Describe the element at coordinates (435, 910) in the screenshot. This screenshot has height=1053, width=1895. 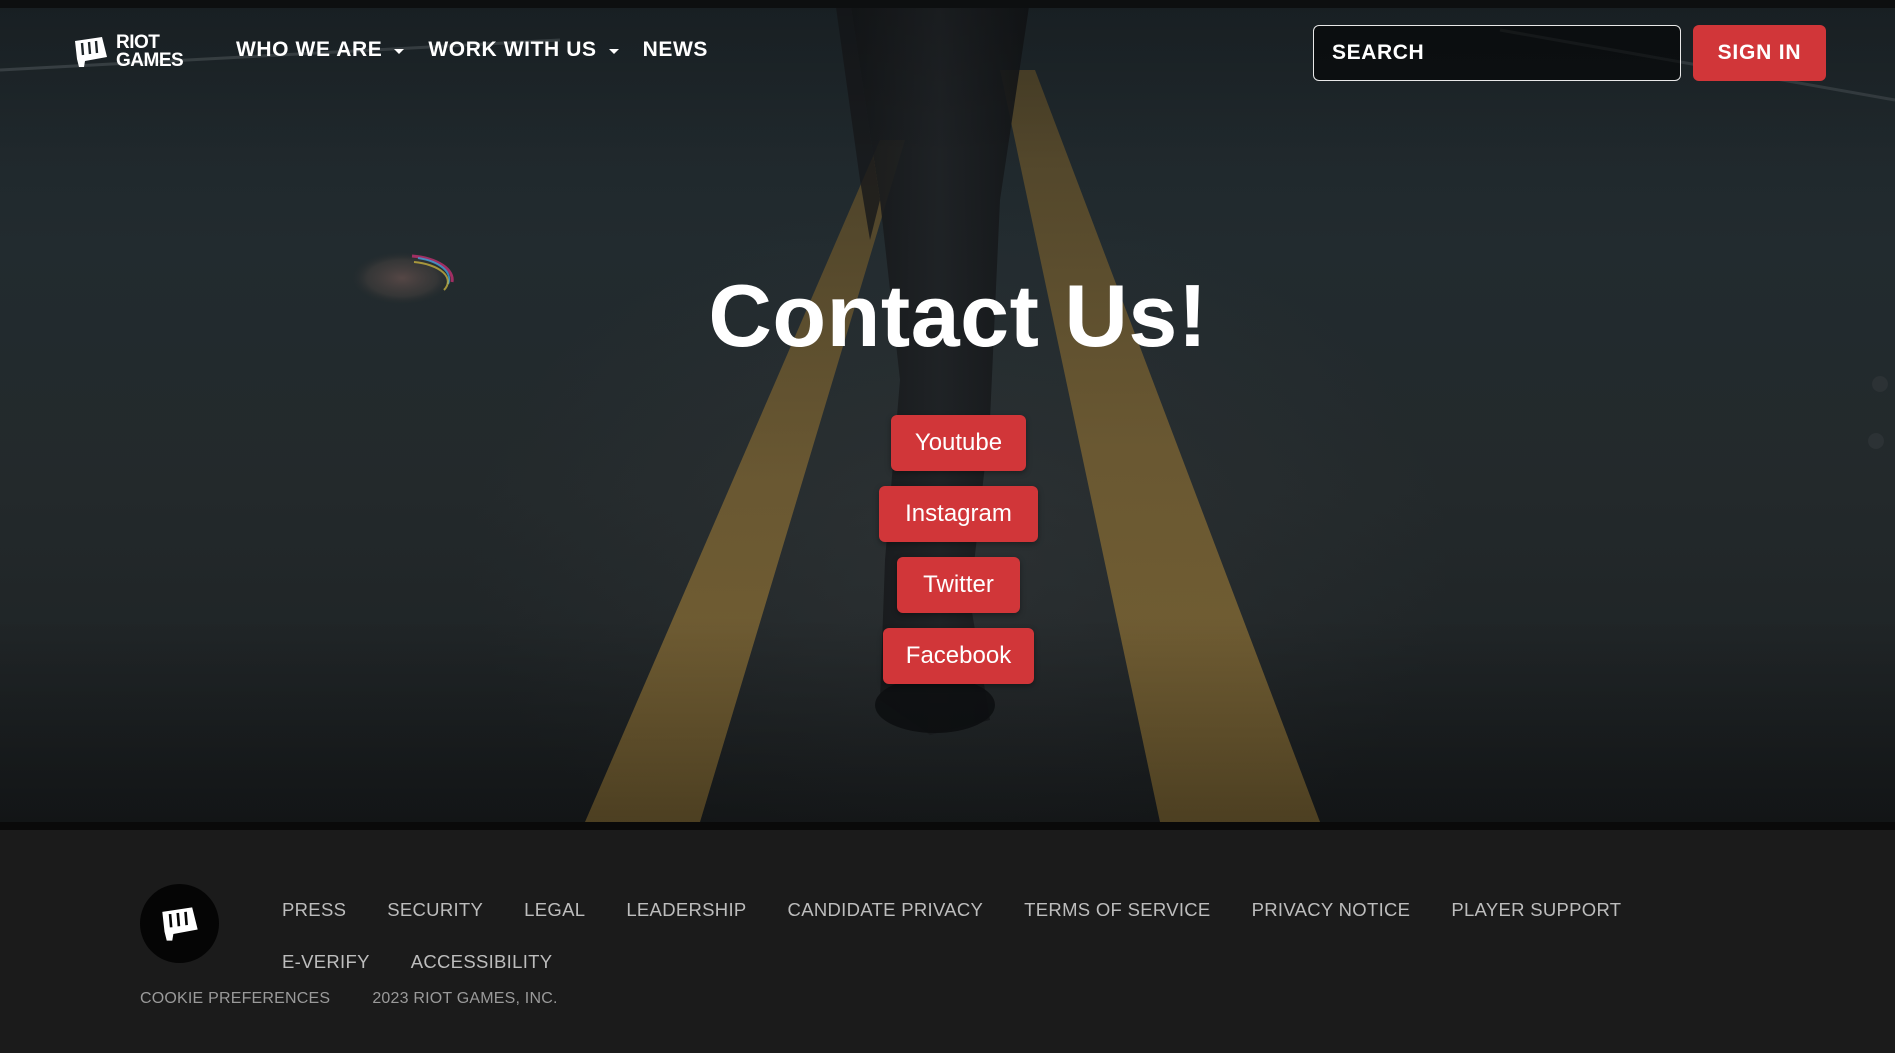
I see `footer-link-security: SECURITY` at that location.